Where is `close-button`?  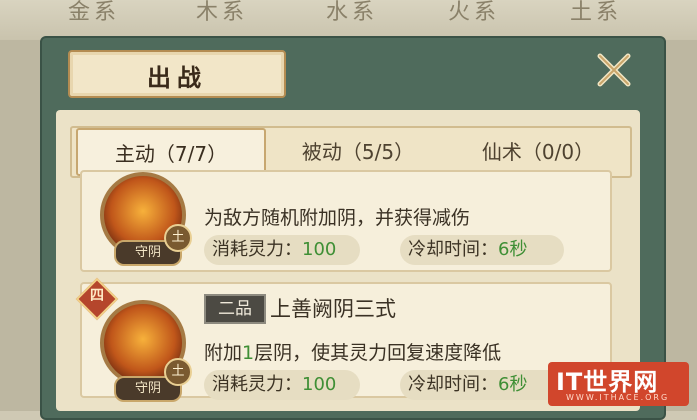 close-button is located at coordinates (614, 70).